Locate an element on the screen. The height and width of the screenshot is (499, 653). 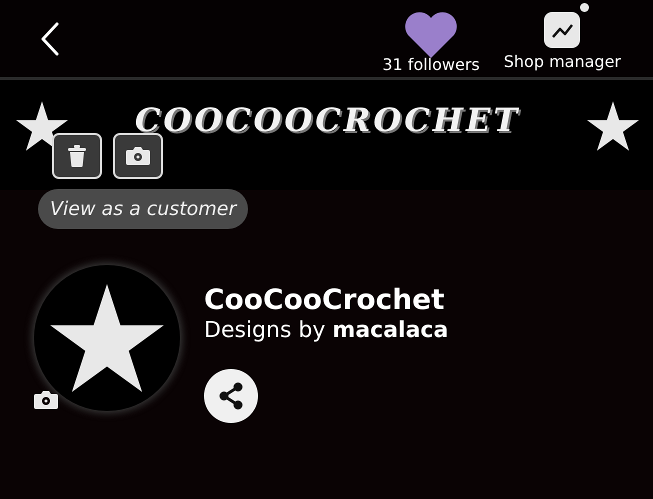
share-button is located at coordinates (231, 396).